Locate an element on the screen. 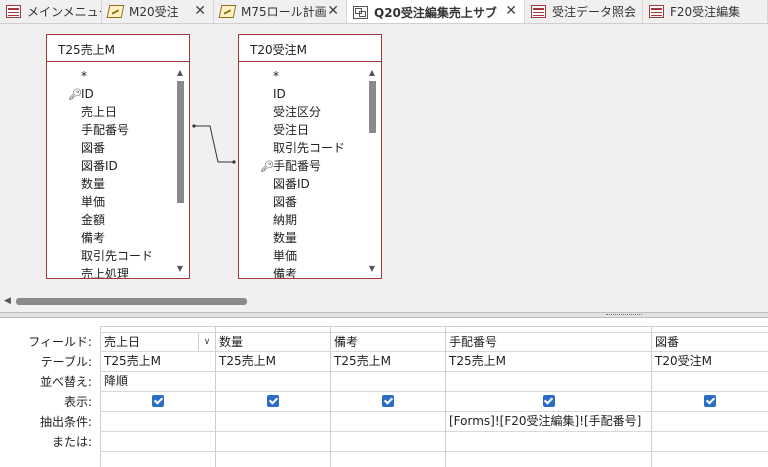 Image resolution: width=768 pixels, height=467 pixels. tab-m20-order: M20受注 ✕ is located at coordinates (158, 11).